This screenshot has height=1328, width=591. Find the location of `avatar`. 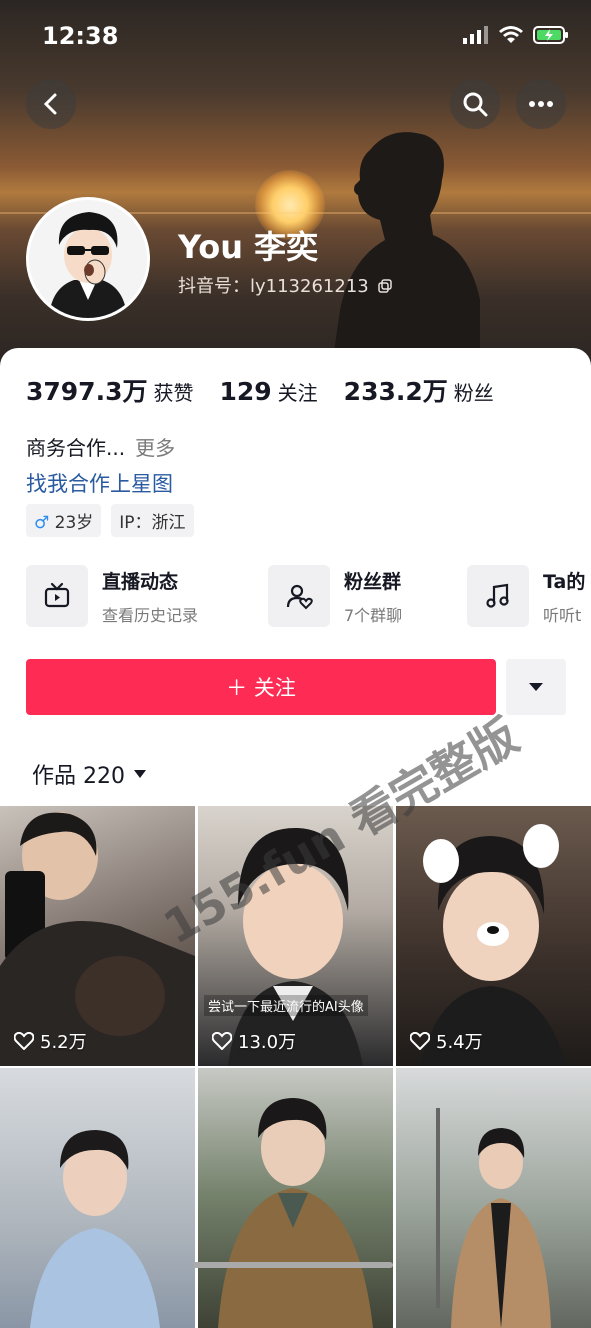

avatar is located at coordinates (88, 259).